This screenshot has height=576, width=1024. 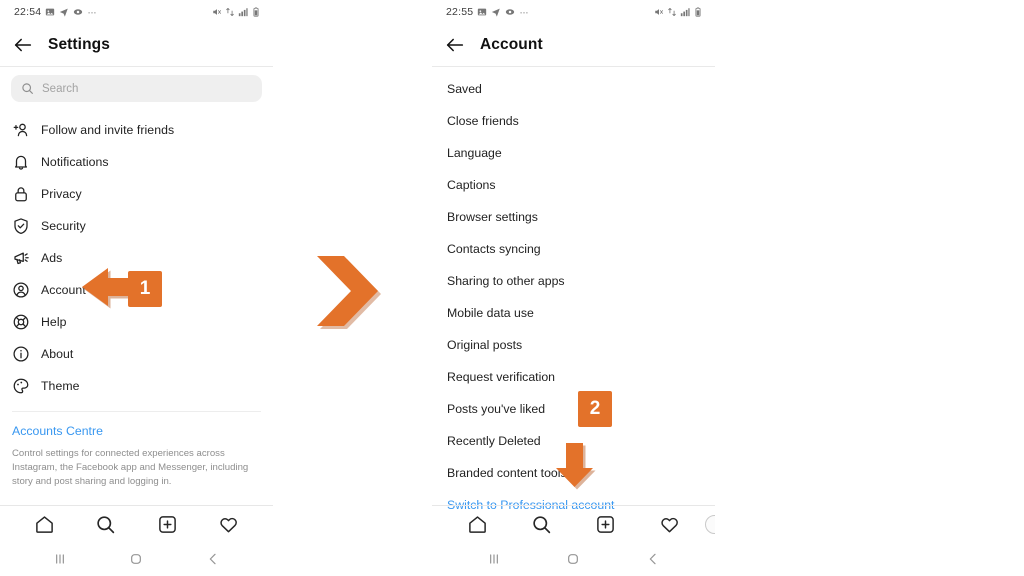 What do you see at coordinates (55, 12) in the screenshot?
I see `status-bar-left-group: 22:54` at bounding box center [55, 12].